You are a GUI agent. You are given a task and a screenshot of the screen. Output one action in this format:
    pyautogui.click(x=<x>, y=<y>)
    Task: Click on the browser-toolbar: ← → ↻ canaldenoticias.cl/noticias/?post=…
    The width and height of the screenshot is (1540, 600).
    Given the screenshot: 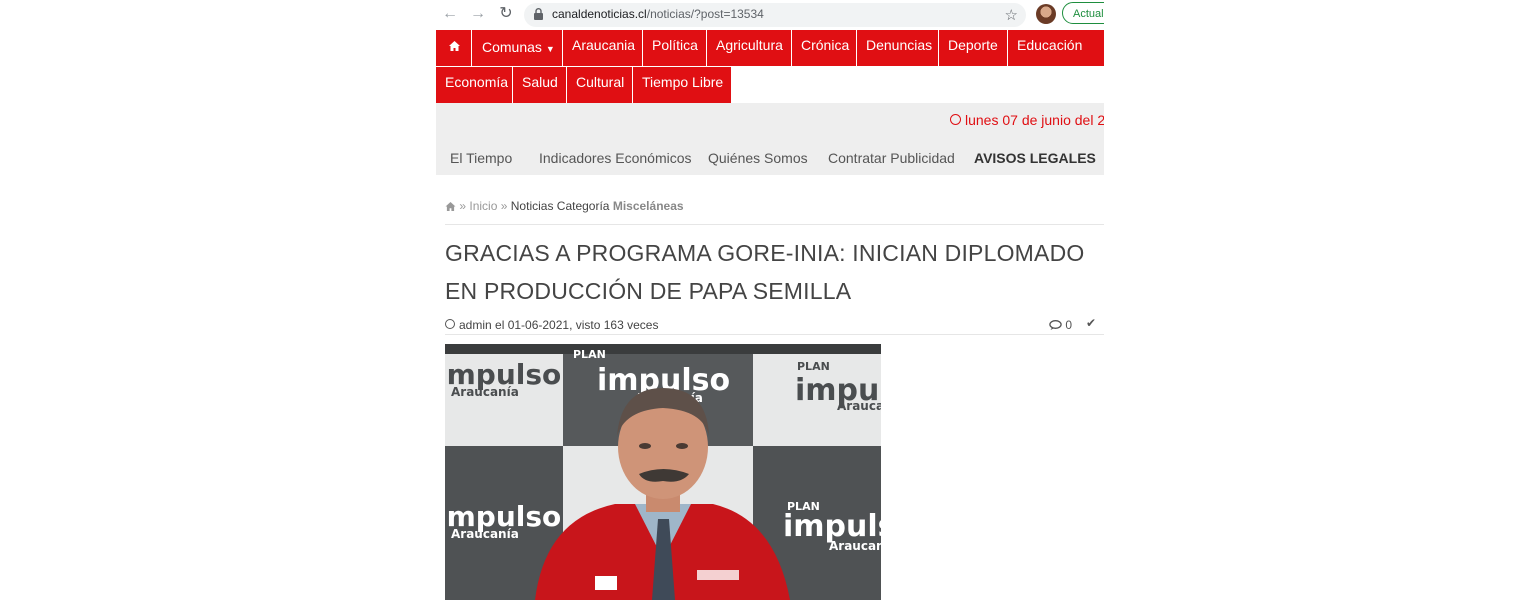 What is the action you would take?
    pyautogui.click(x=770, y=15)
    